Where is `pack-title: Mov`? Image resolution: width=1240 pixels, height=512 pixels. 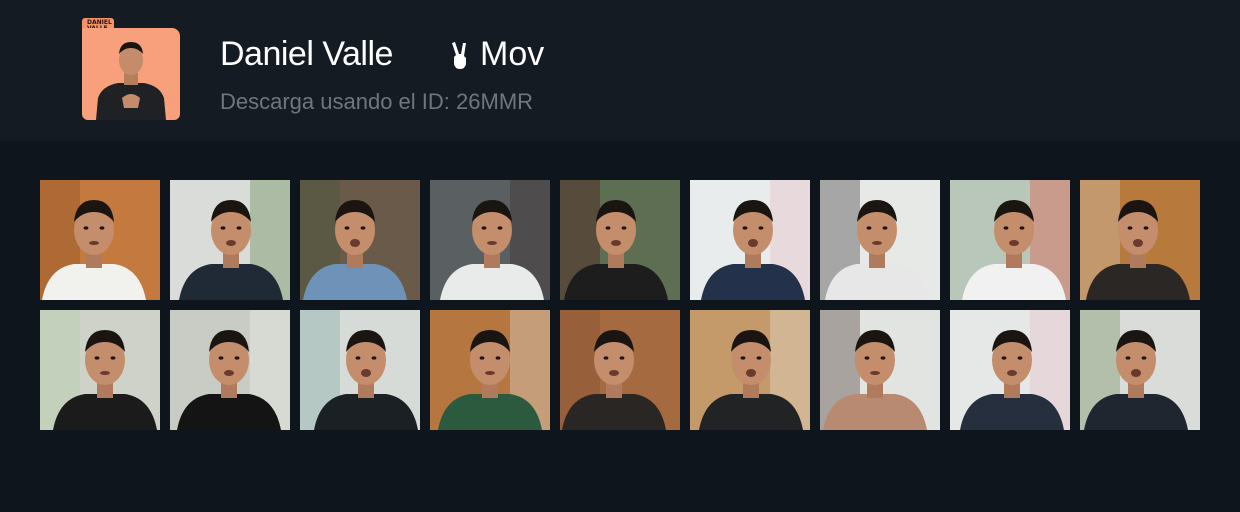
pack-title: Mov is located at coordinates (497, 54).